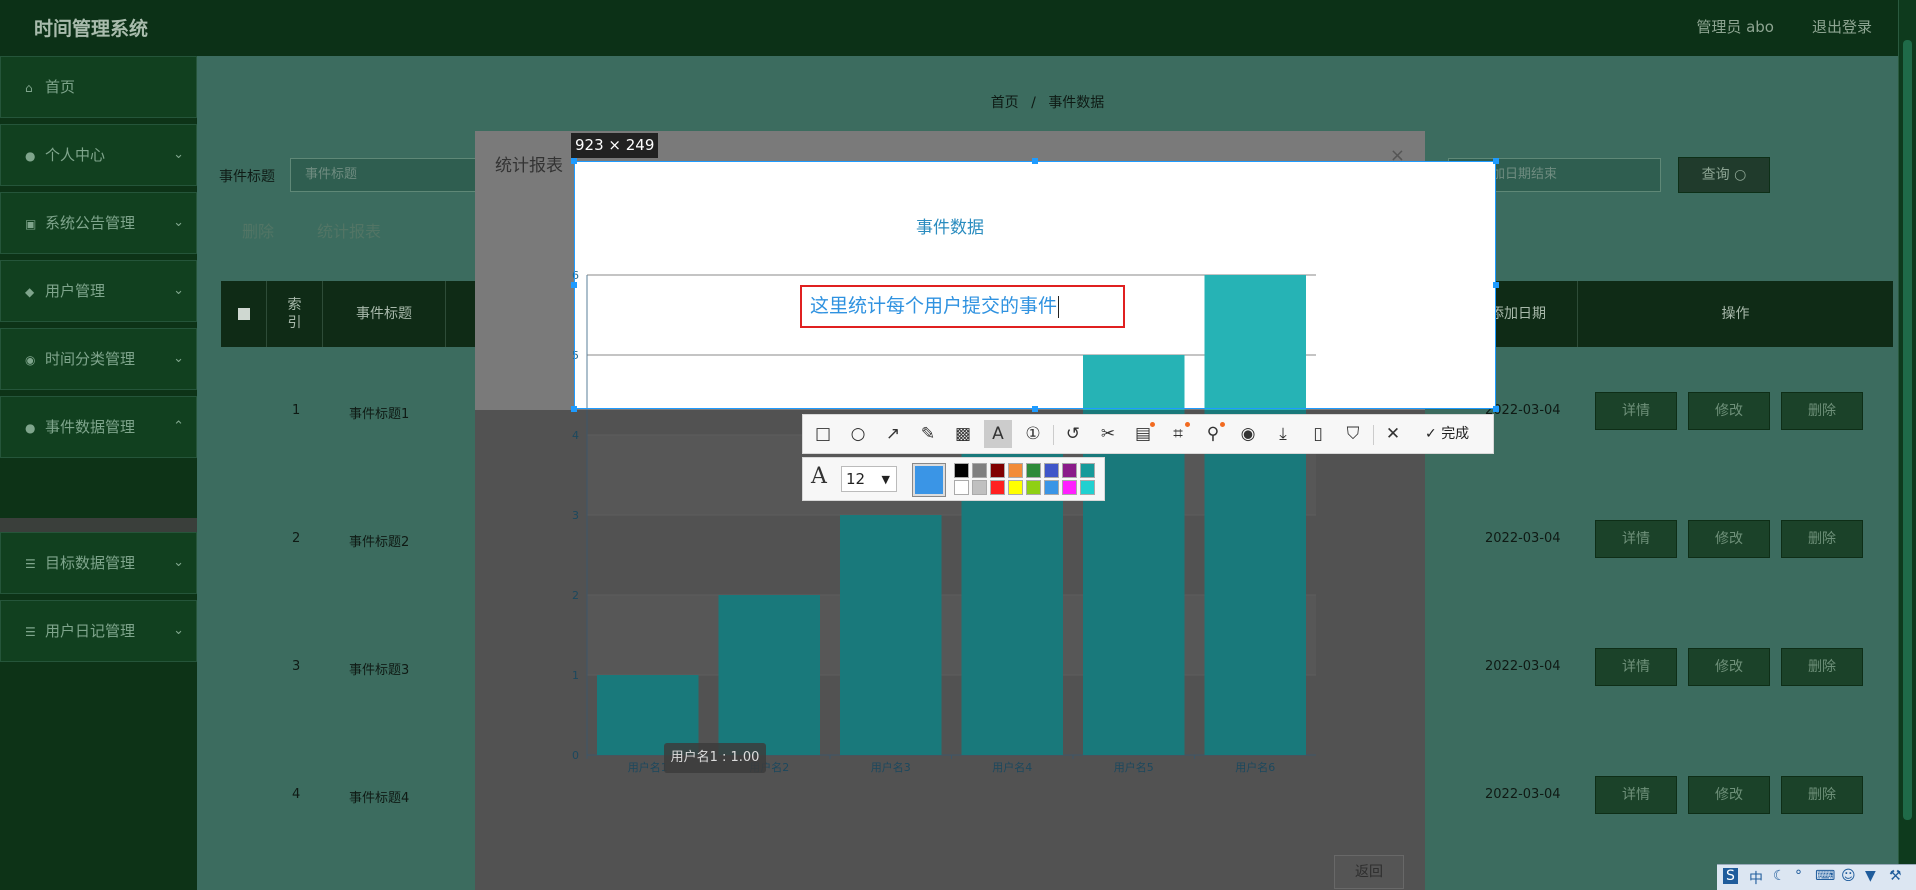  What do you see at coordinates (1848, 876) in the screenshot?
I see `smiley-icon: ☺` at bounding box center [1848, 876].